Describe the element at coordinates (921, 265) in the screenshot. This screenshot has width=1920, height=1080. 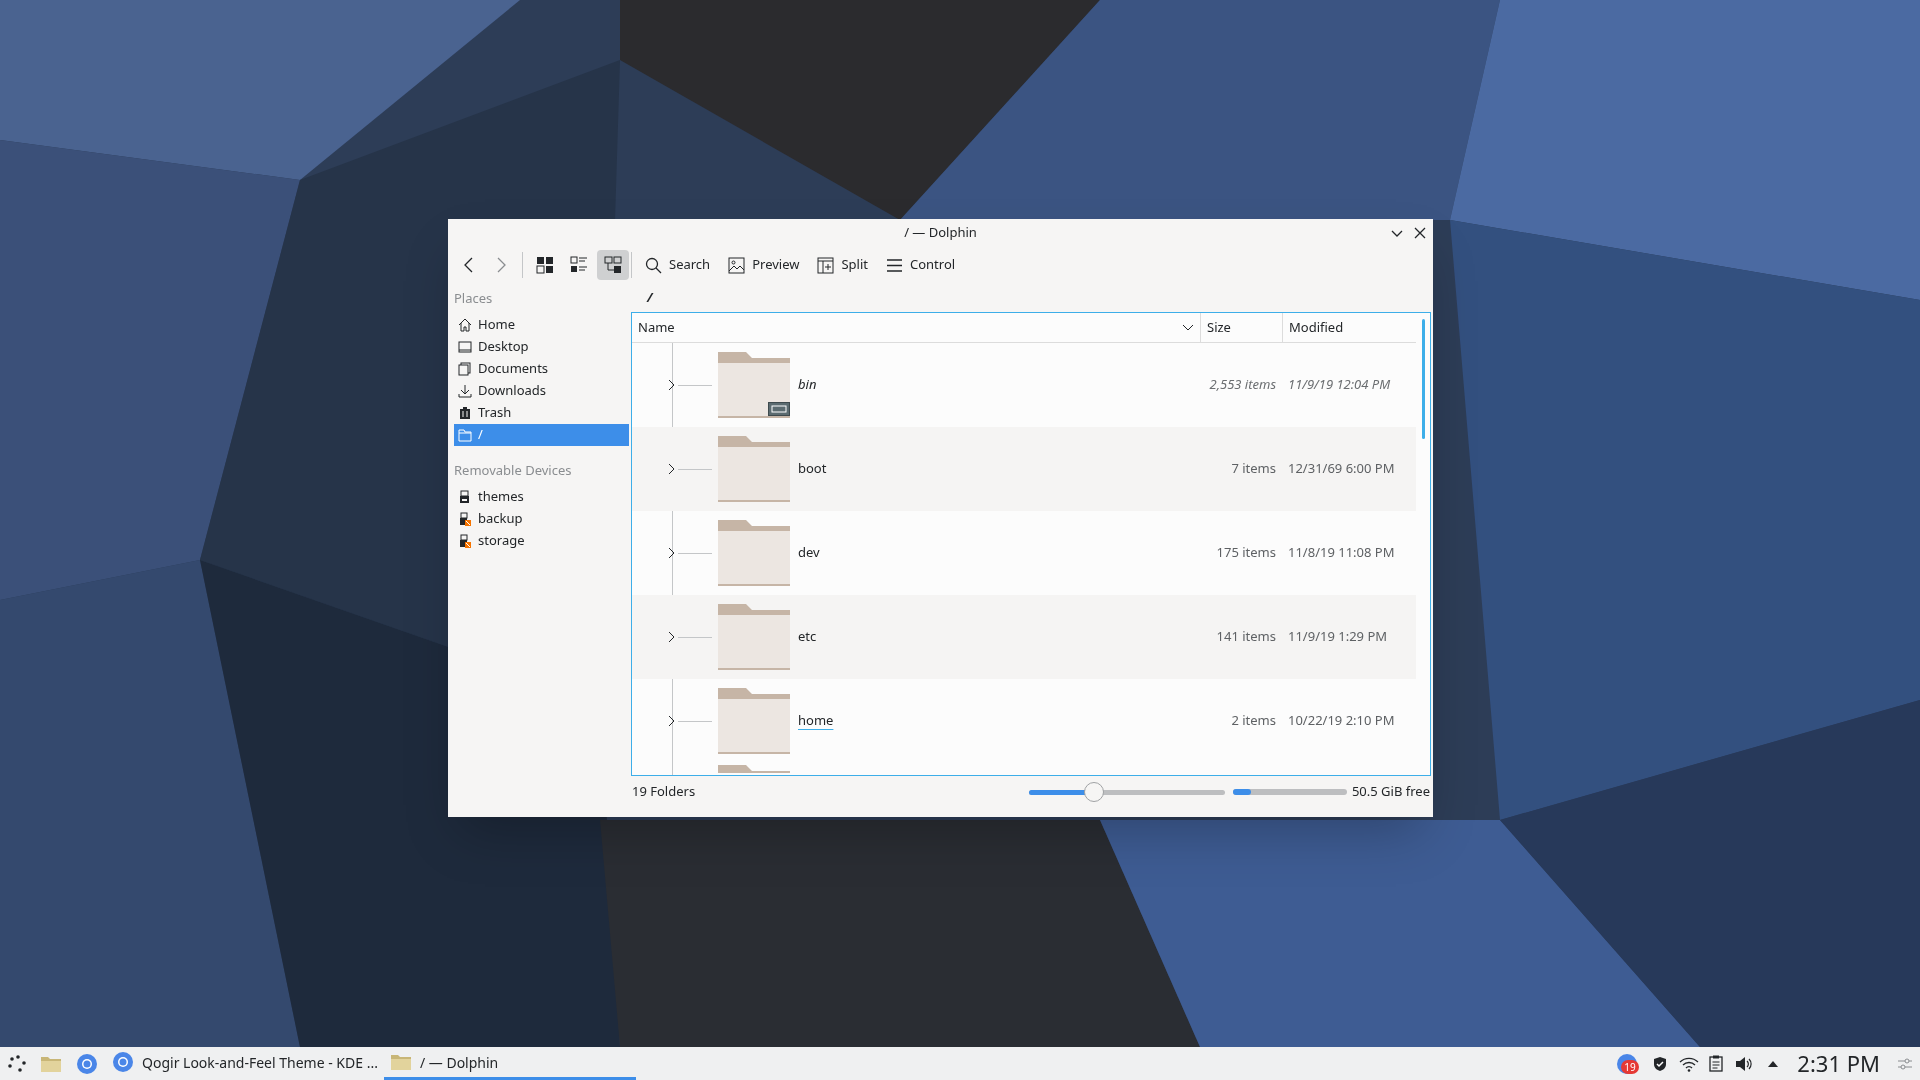
I see `control-button: Control` at that location.